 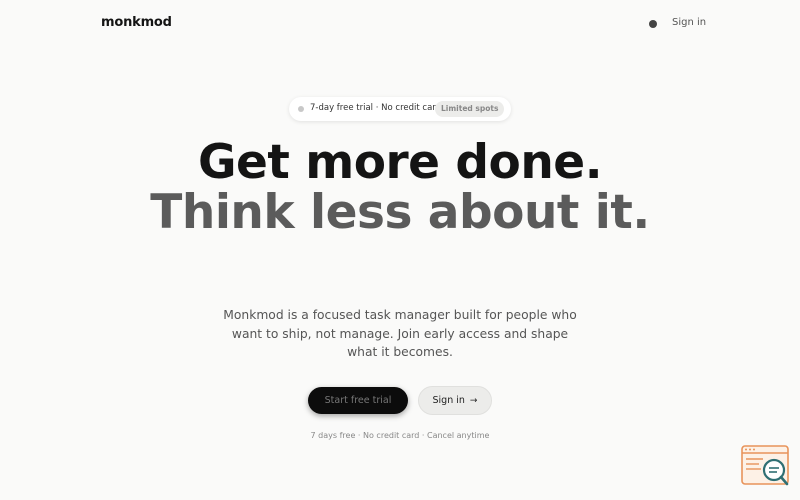 I want to click on hero-headline: Get more done. Think less about it., so click(x=400, y=188).